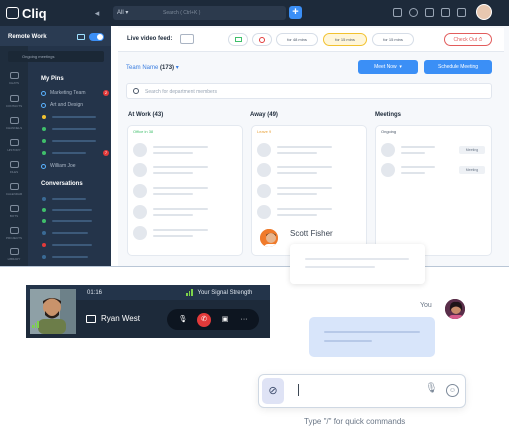 This screenshot has width=509, height=428. Describe the element at coordinates (150, 39) in the screenshot. I see `live-feed-label: Live video feed:` at that location.